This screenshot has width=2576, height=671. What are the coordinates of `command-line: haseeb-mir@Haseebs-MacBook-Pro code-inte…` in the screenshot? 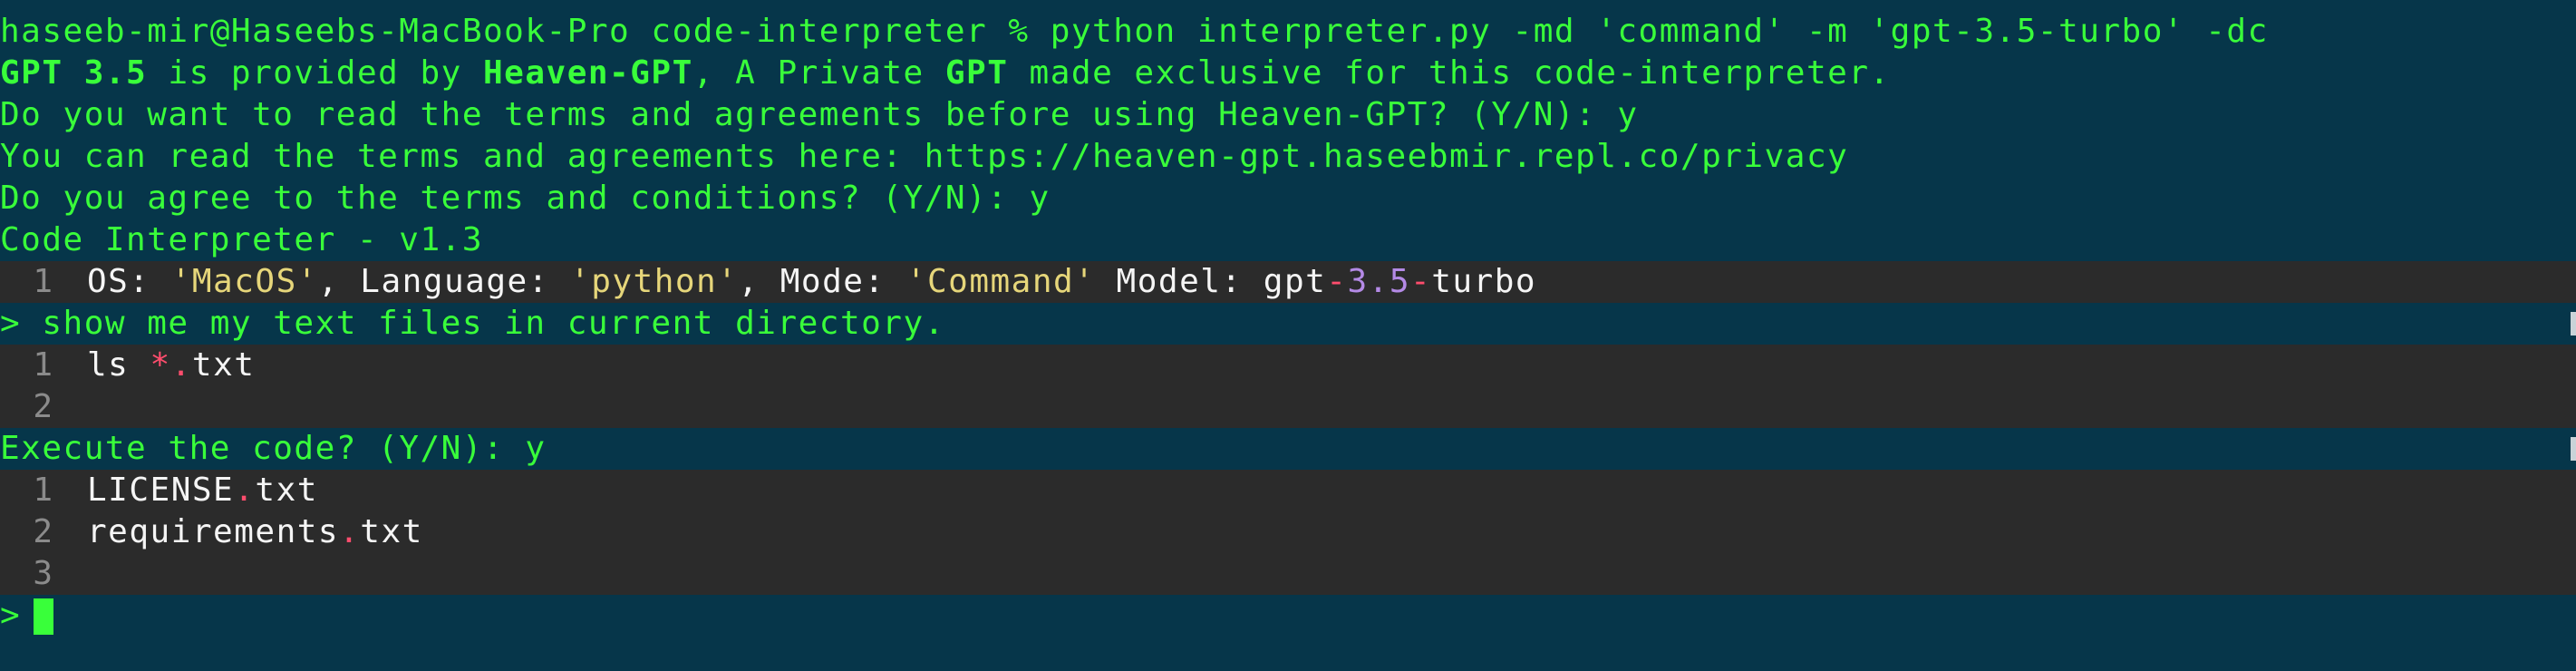 It's located at (1288, 32).